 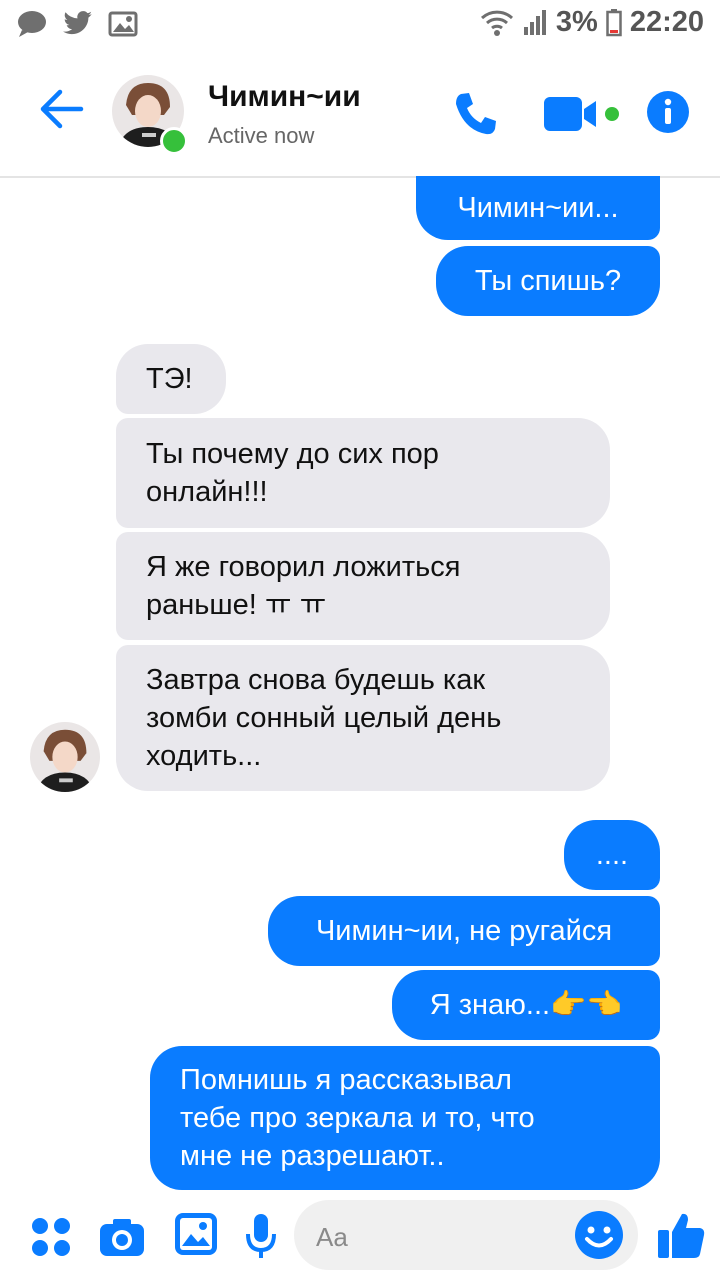 What do you see at coordinates (464, 931) in the screenshot?
I see `message-sent: Чимин~ии, не ругайся` at bounding box center [464, 931].